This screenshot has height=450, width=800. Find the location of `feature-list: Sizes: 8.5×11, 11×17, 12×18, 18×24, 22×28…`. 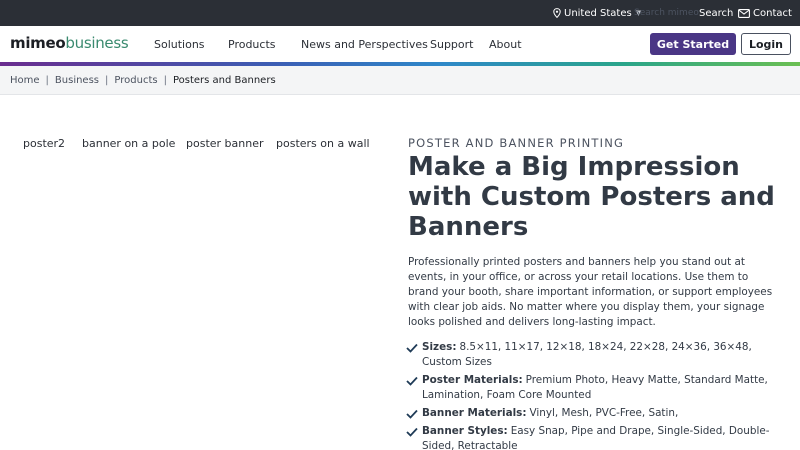

feature-list: Sizes: 8.5×11, 11×17, 12×18, 18×24, 22×28… is located at coordinates (598, 395).